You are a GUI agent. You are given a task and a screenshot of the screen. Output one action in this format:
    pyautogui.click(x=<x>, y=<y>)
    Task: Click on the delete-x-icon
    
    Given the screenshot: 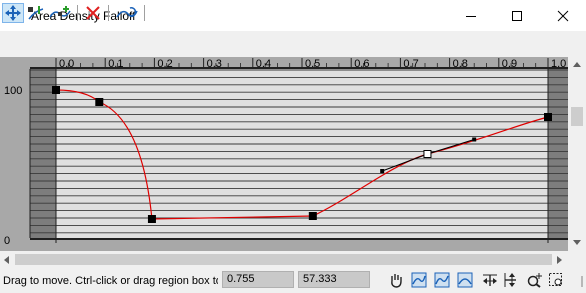 What is the action you would take?
    pyautogui.click(x=93, y=13)
    